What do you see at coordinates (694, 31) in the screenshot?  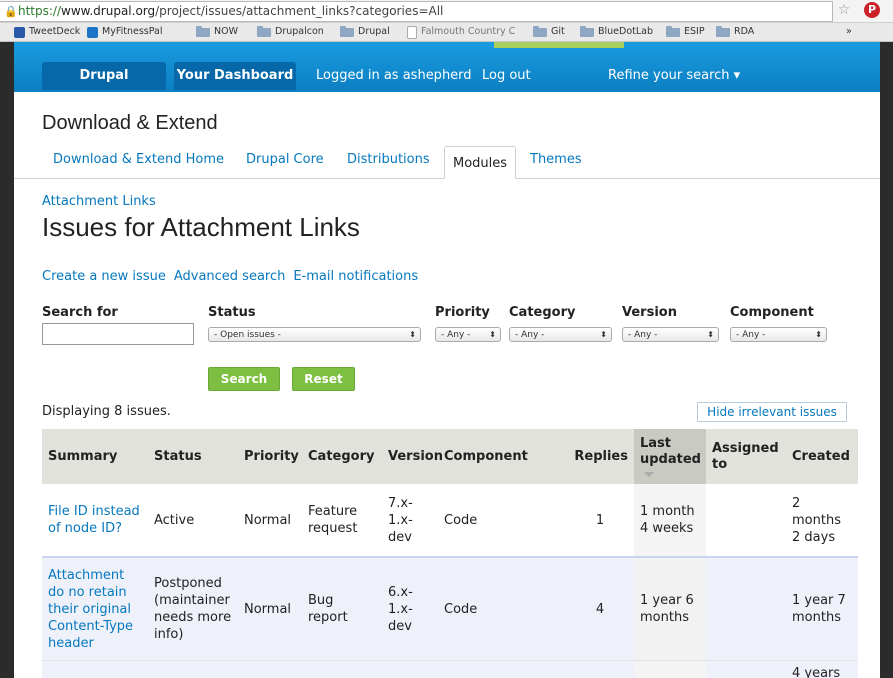 I see `bookmark-label: ESIP` at bounding box center [694, 31].